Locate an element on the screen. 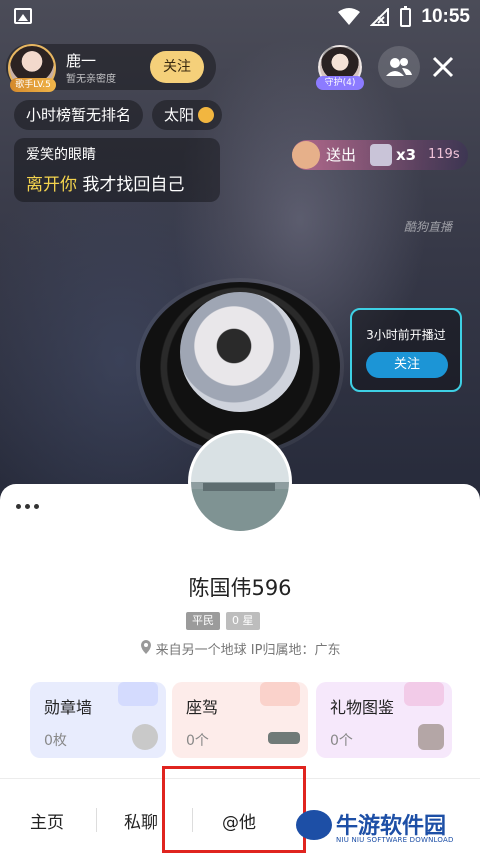  brand-english: NIU NIU SOFTWARE DOWNLOAD is located at coordinates (395, 840).